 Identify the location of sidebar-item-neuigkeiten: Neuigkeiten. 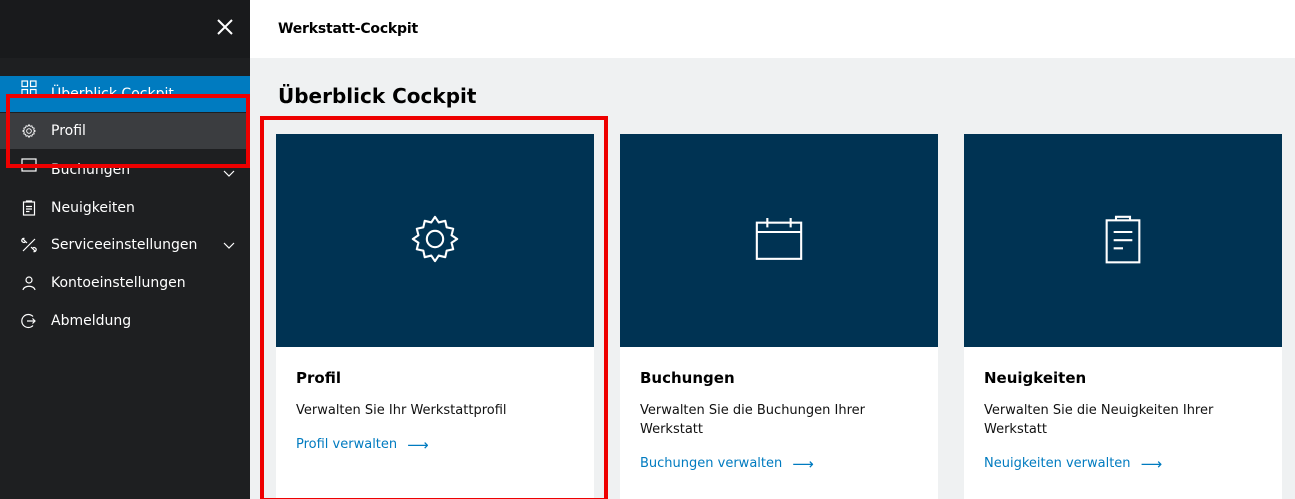
(125, 208).